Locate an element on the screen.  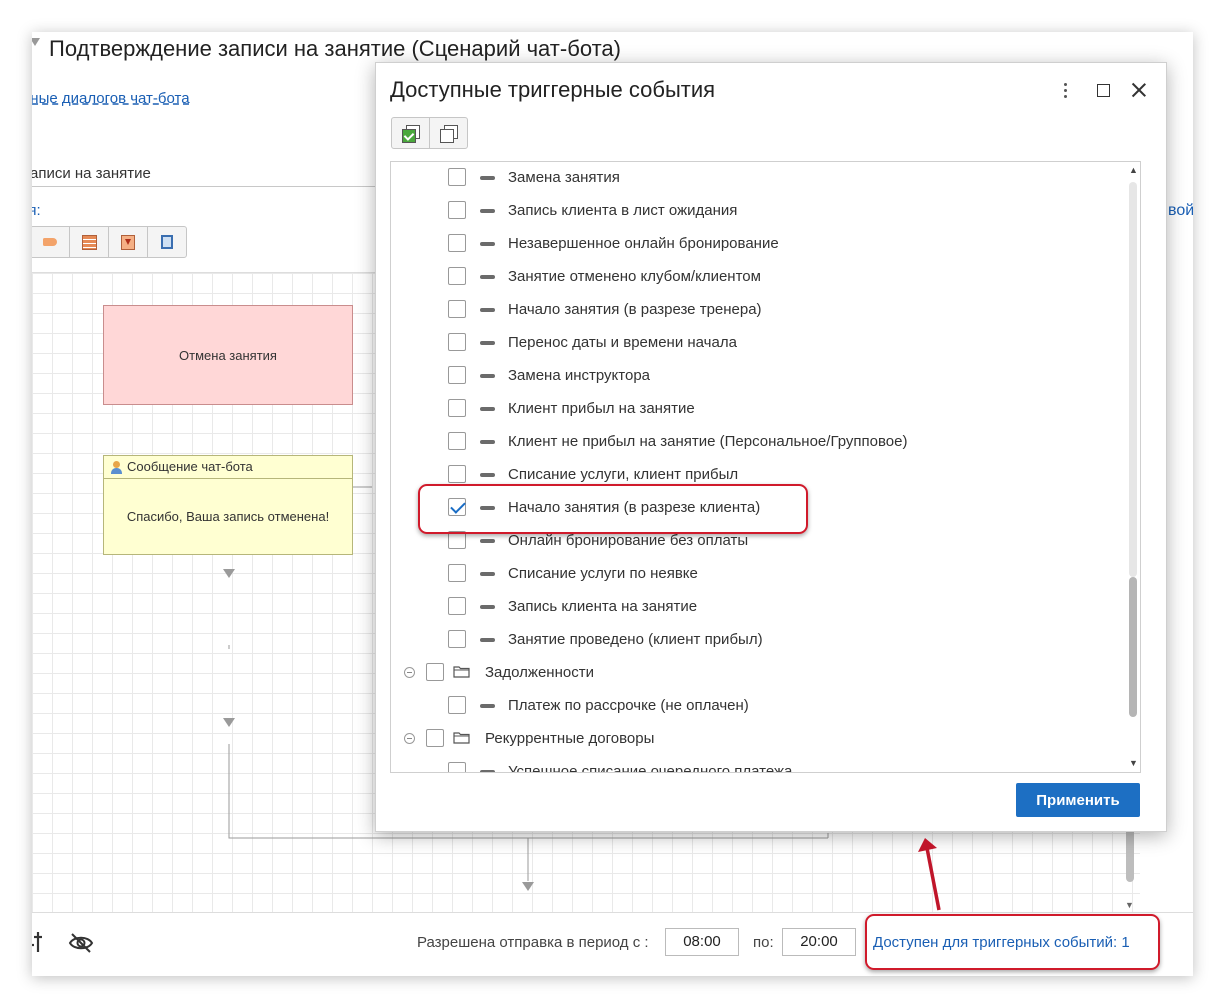
event-row: Начало занятия (в разрезе клиента) is located at coordinates (758, 507).